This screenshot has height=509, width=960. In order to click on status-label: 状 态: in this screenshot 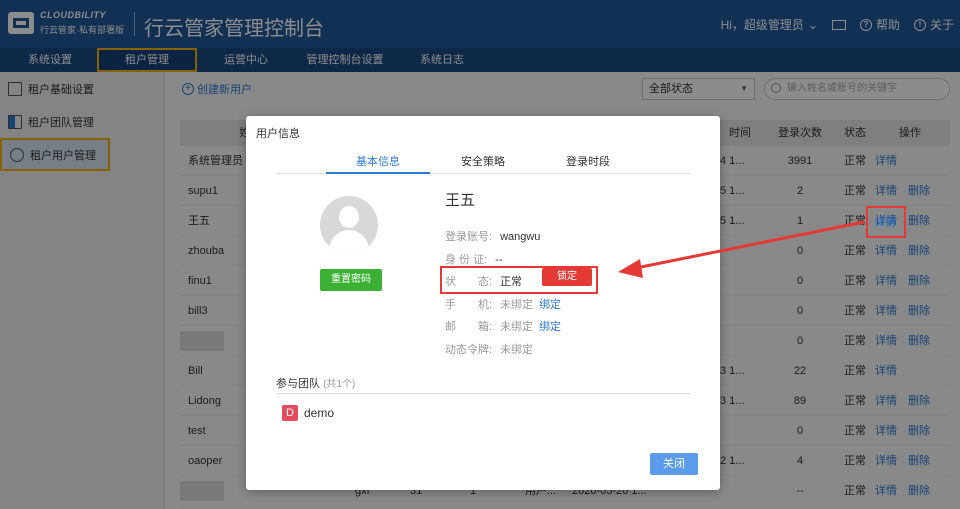, I will do `click(469, 282)`.